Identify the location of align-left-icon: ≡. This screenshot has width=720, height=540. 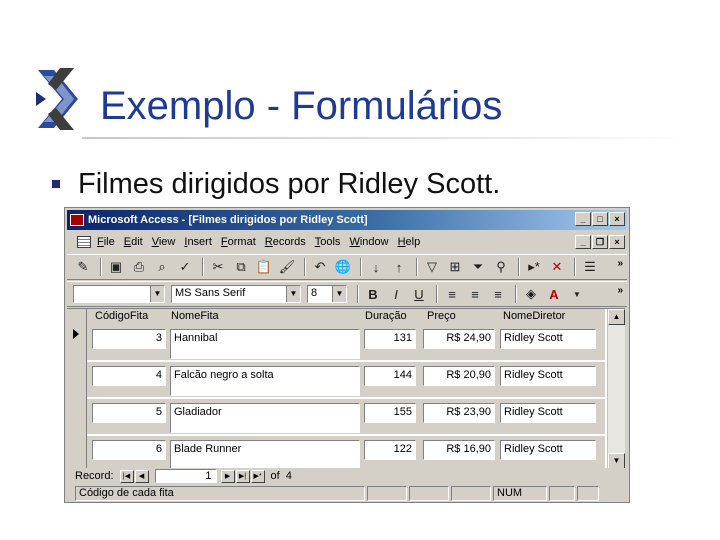
(452, 294).